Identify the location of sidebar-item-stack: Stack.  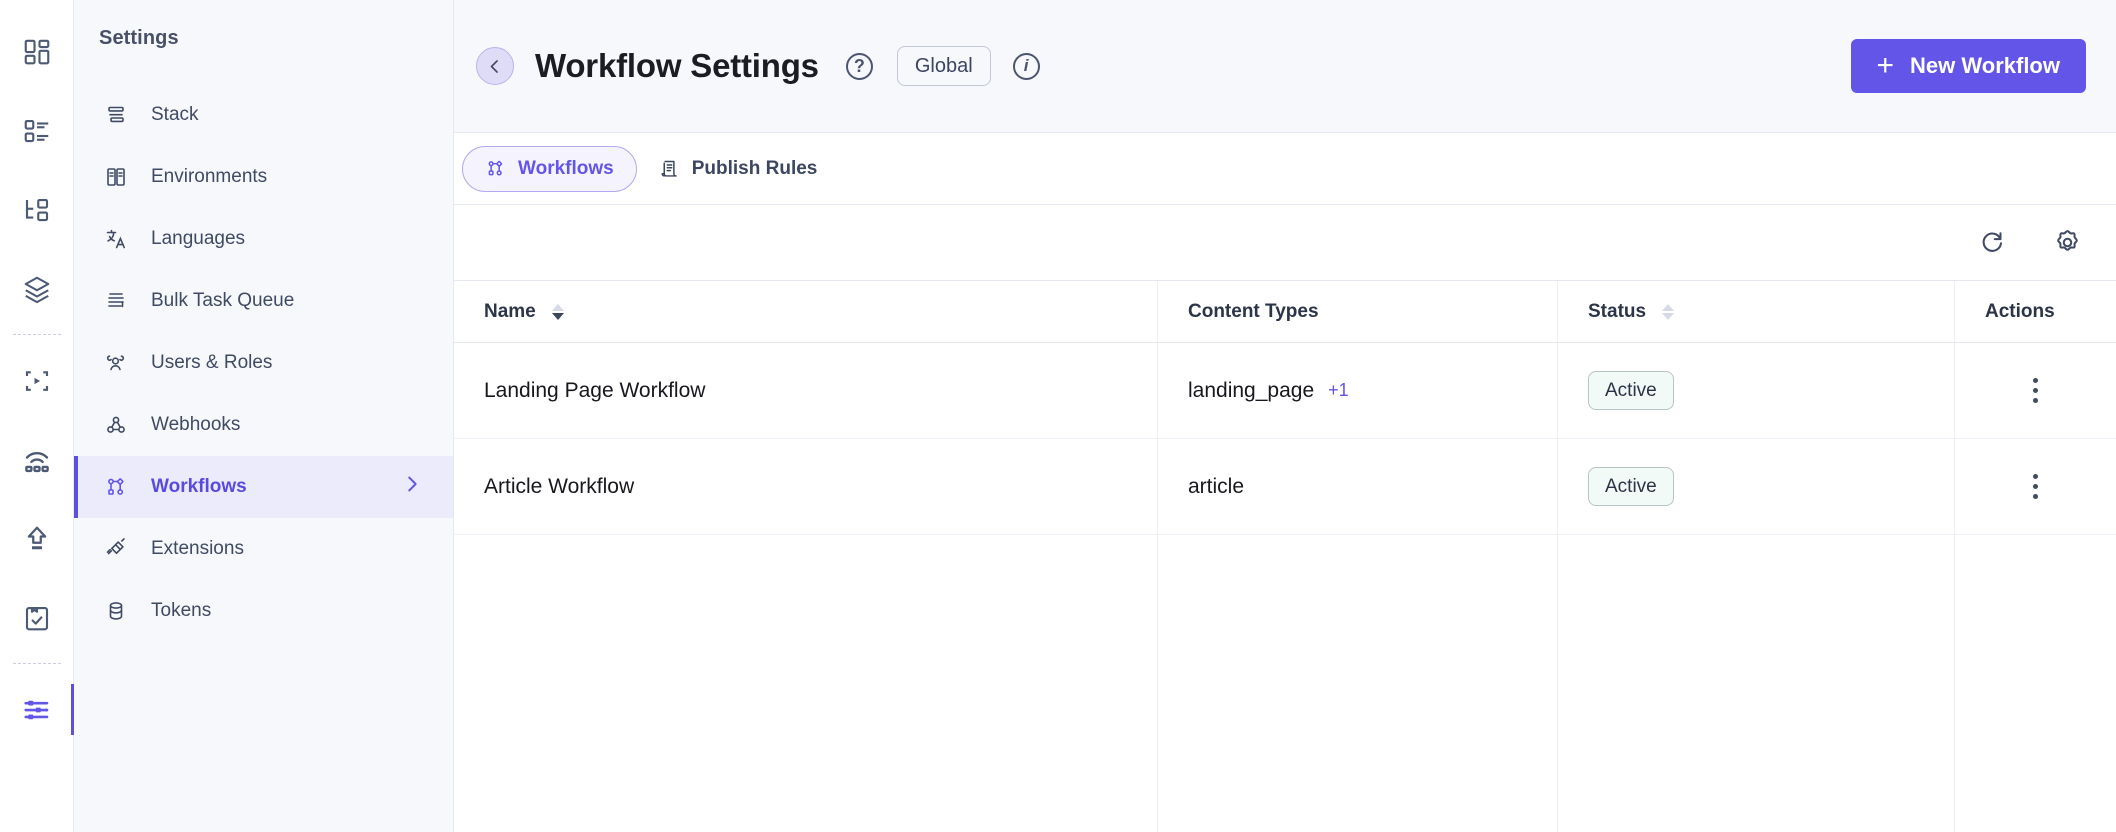
(263, 115).